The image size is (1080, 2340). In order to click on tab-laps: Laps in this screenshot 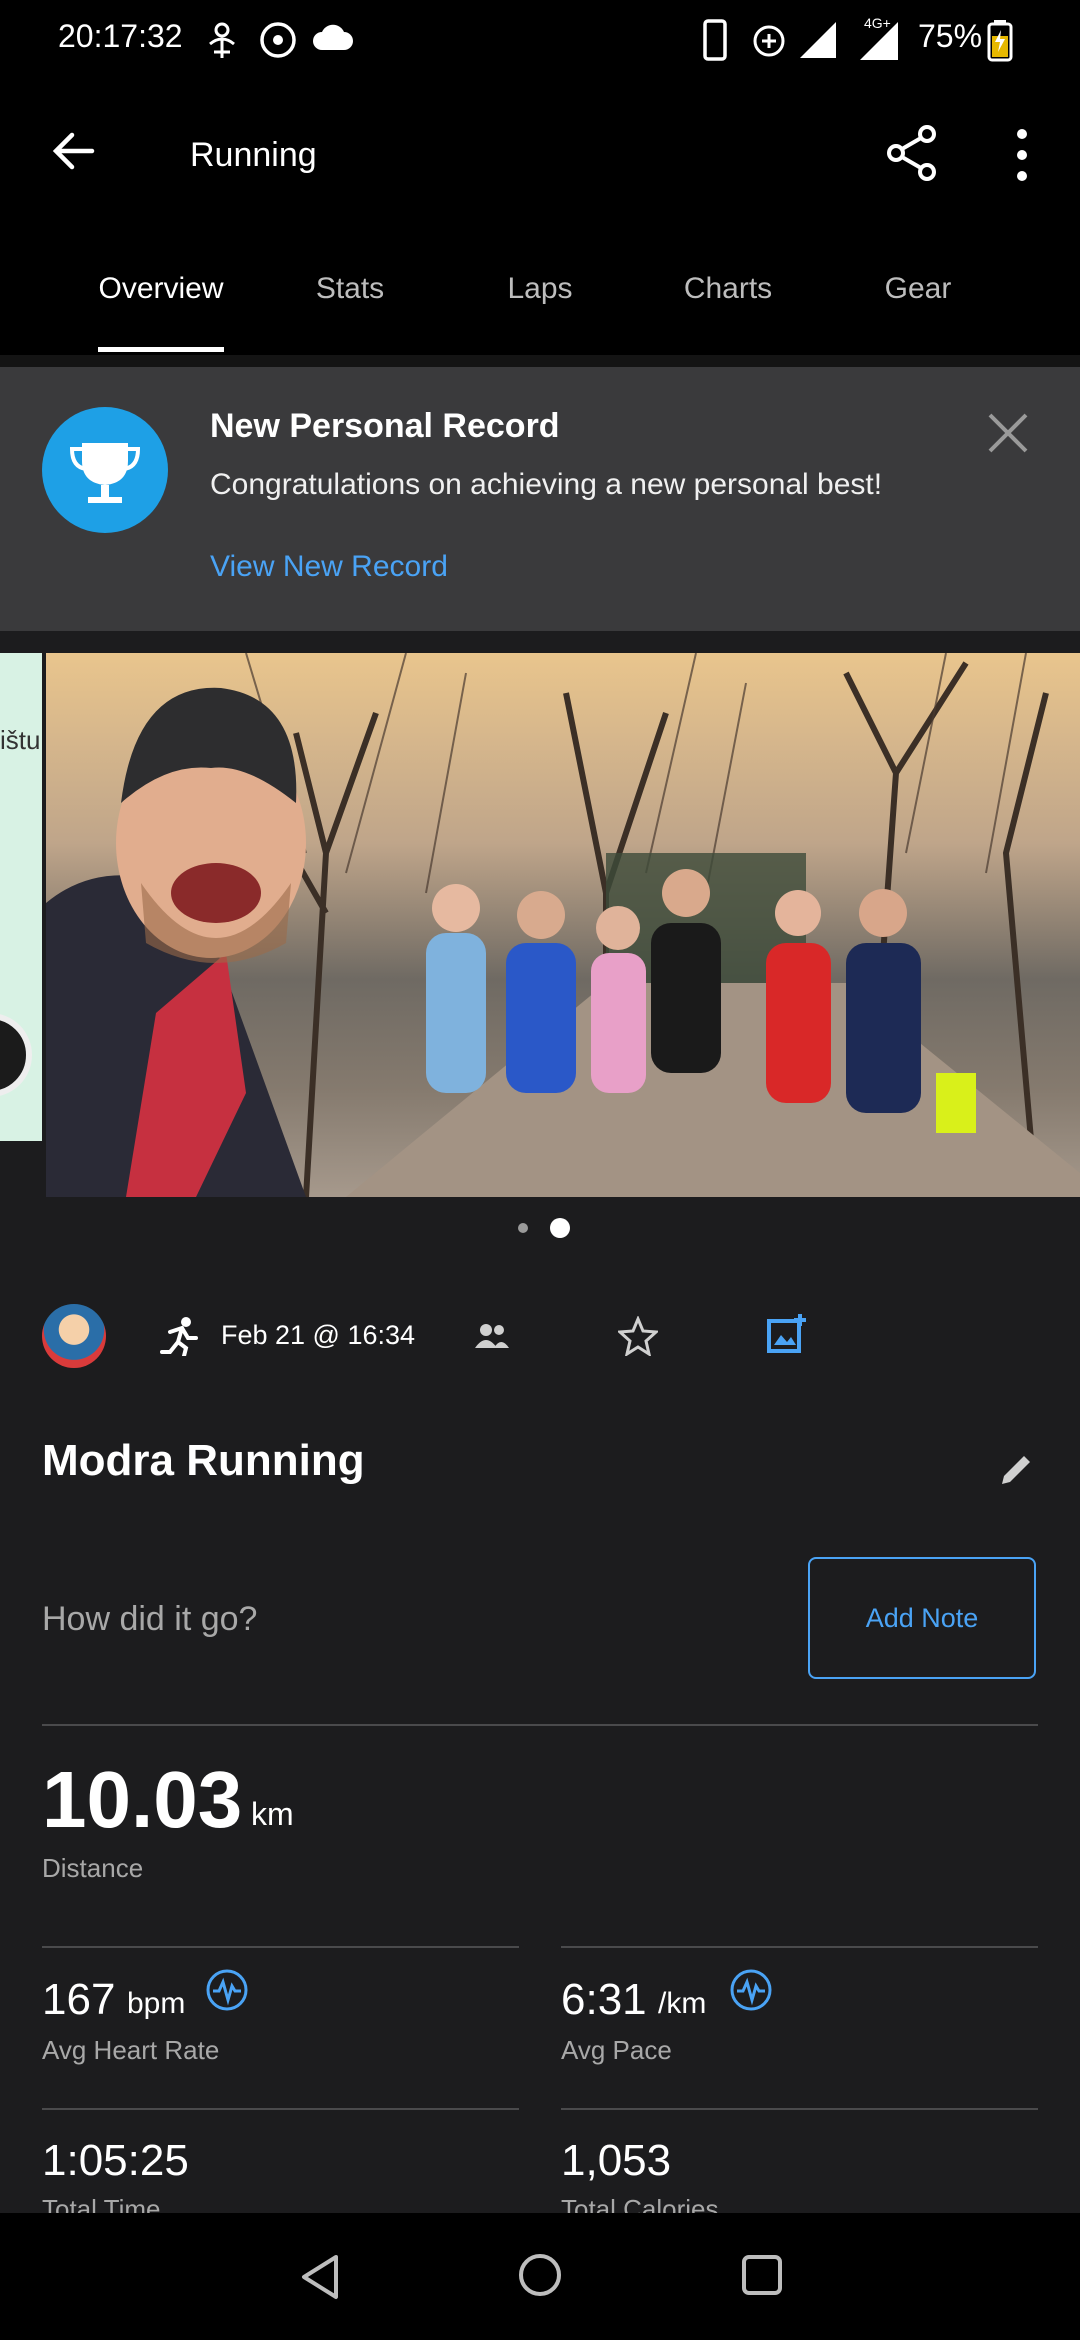, I will do `click(540, 289)`.